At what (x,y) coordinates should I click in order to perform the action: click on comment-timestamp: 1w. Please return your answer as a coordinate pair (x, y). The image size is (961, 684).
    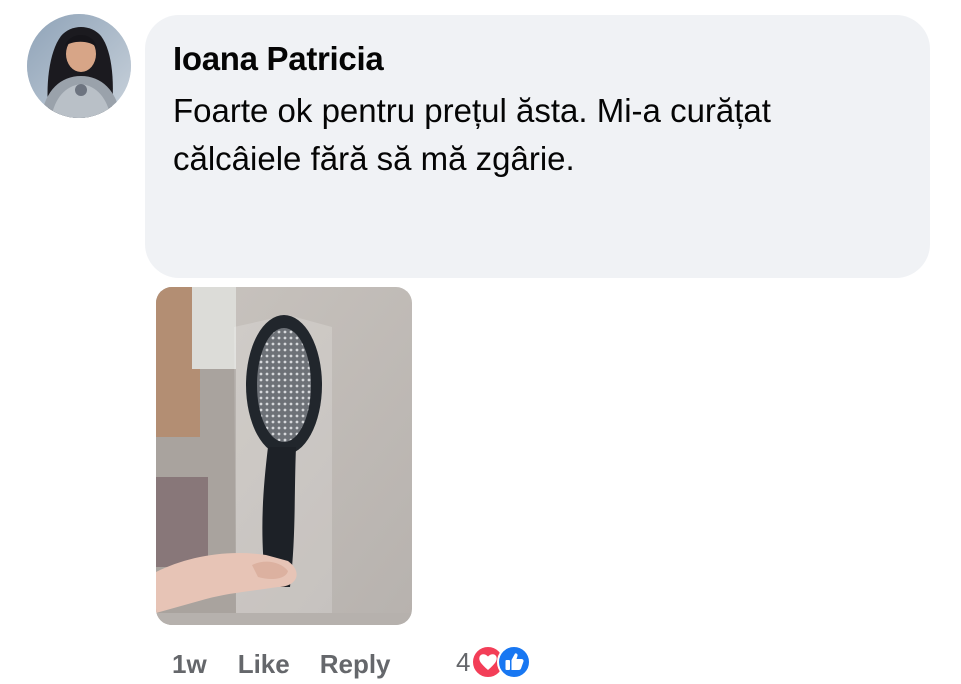
    Looking at the image, I should click on (189, 664).